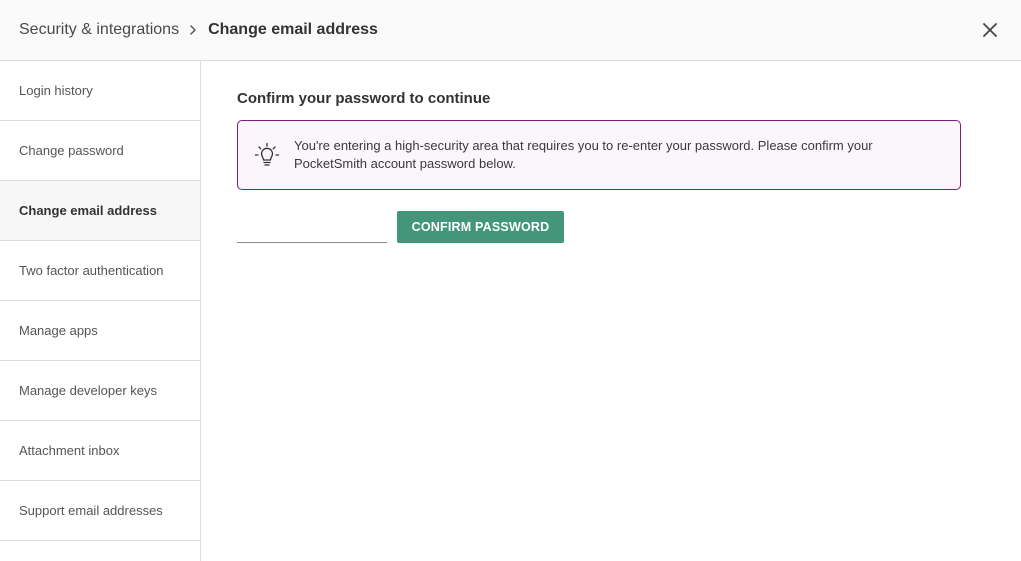 Image resolution: width=1021 pixels, height=561 pixels. Describe the element at coordinates (607, 227) in the screenshot. I see `confirm-password-row: CONFIRM PASSWORD` at that location.